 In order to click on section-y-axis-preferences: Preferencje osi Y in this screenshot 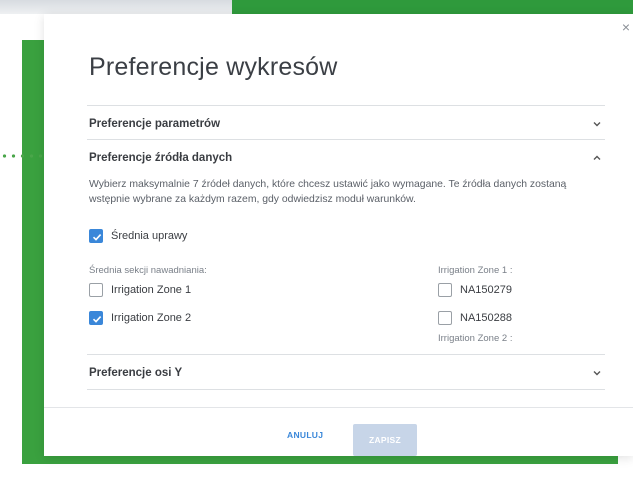, I will do `click(346, 372)`.